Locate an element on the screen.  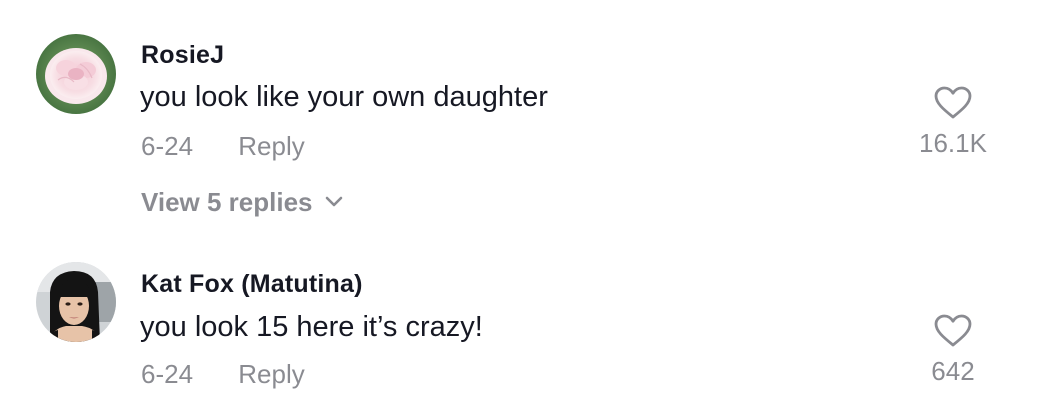
comment-text: you look like your own daughter is located at coordinates (344, 97).